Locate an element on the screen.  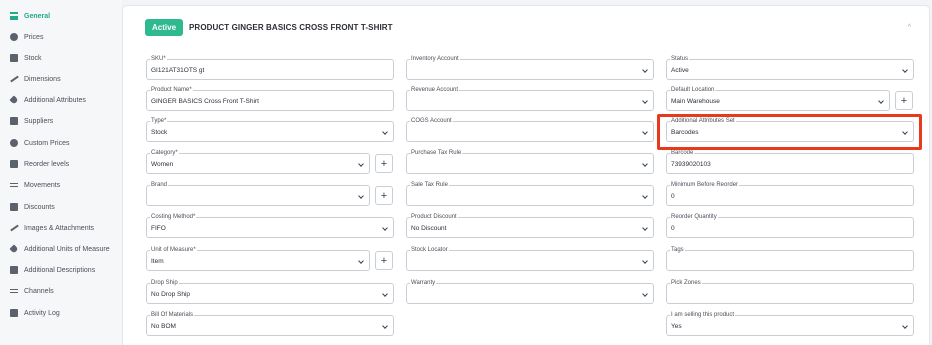
add-location-button: + is located at coordinates (904, 100).